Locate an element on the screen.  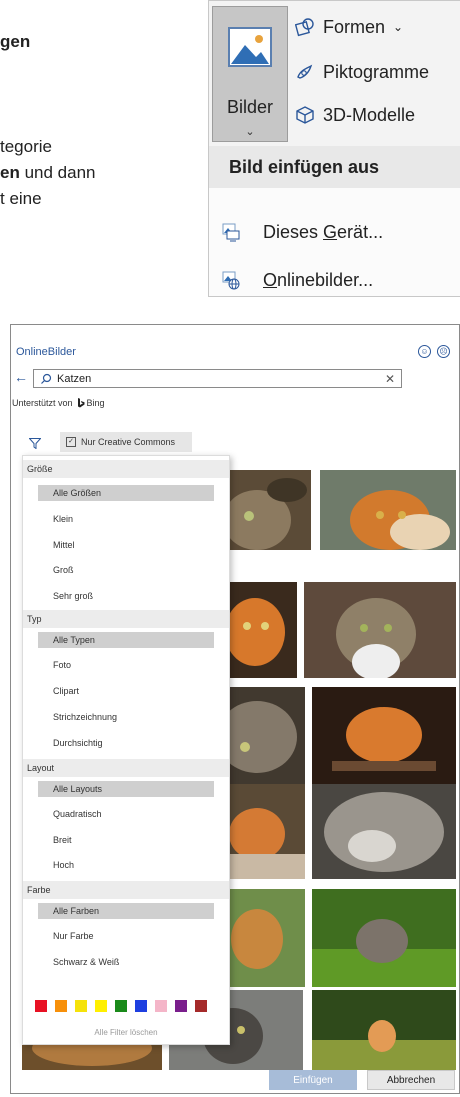
bilder-button: Bilder ⌄ is located at coordinates (250, 74).